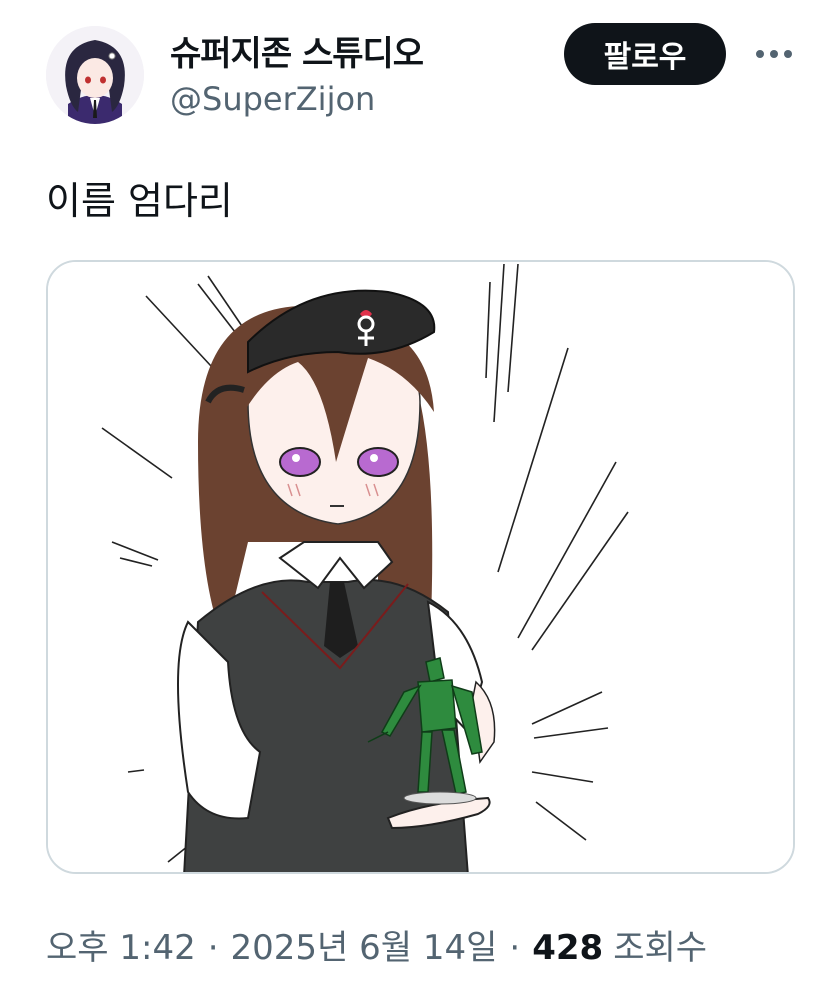  What do you see at coordinates (645, 54) in the screenshot?
I see `follow-button: 팔로우` at bounding box center [645, 54].